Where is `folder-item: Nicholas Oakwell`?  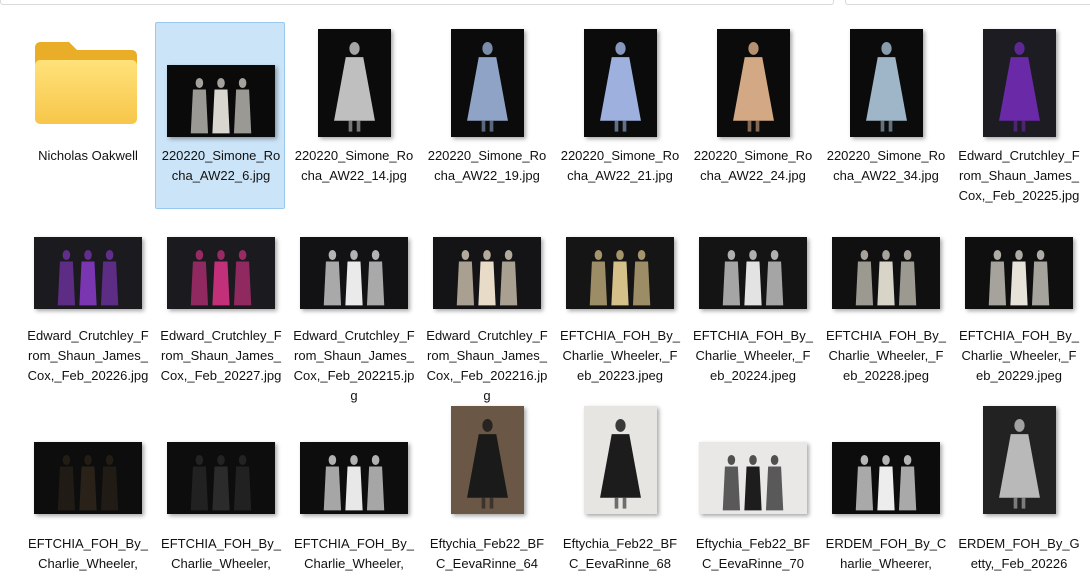 folder-item: Nicholas Oakwell is located at coordinates (87, 115).